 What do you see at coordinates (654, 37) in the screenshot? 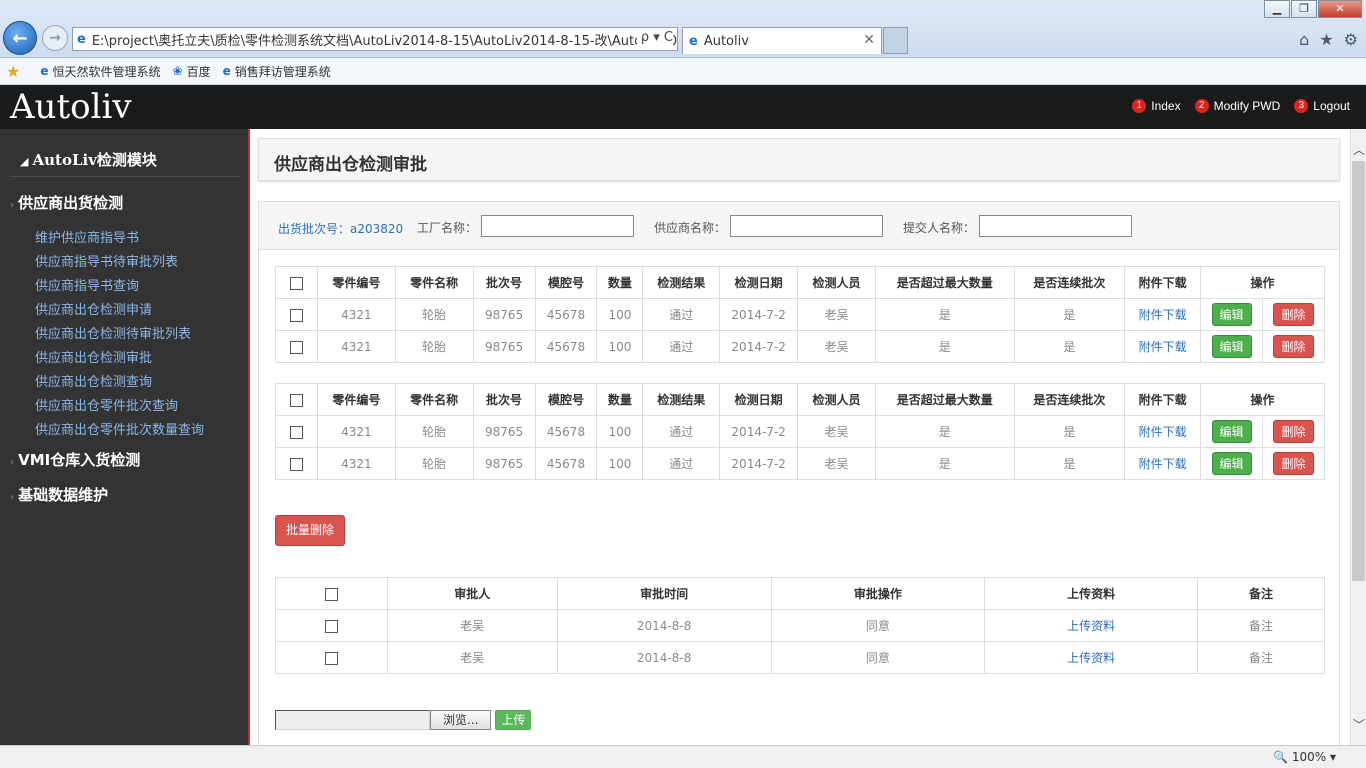
I see `address-actions: ρ ▾ C` at bounding box center [654, 37].